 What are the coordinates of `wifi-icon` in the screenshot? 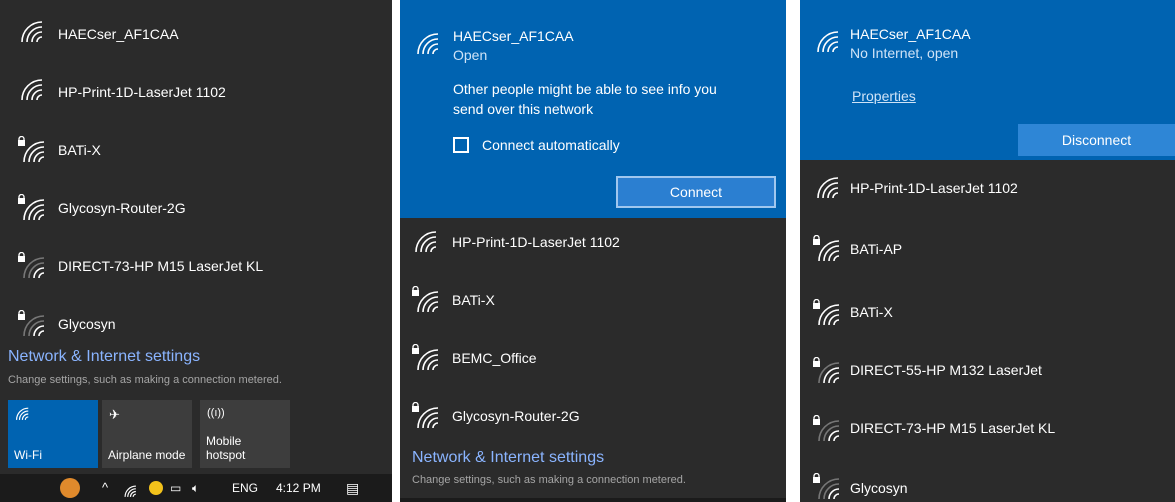 It's located at (23, 415).